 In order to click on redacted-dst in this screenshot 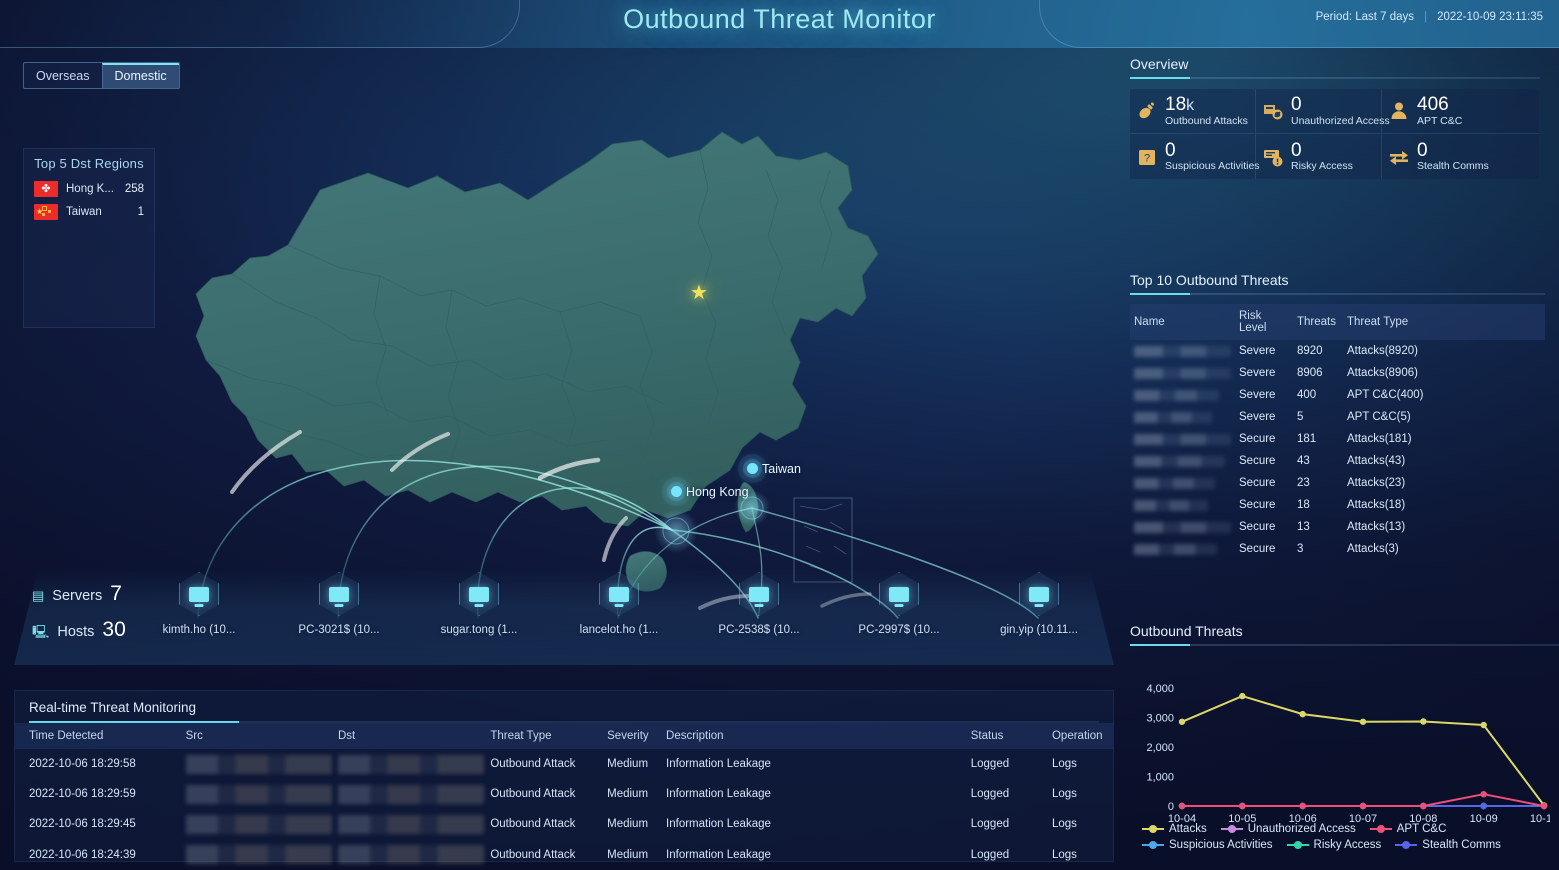, I will do `click(411, 794)`.